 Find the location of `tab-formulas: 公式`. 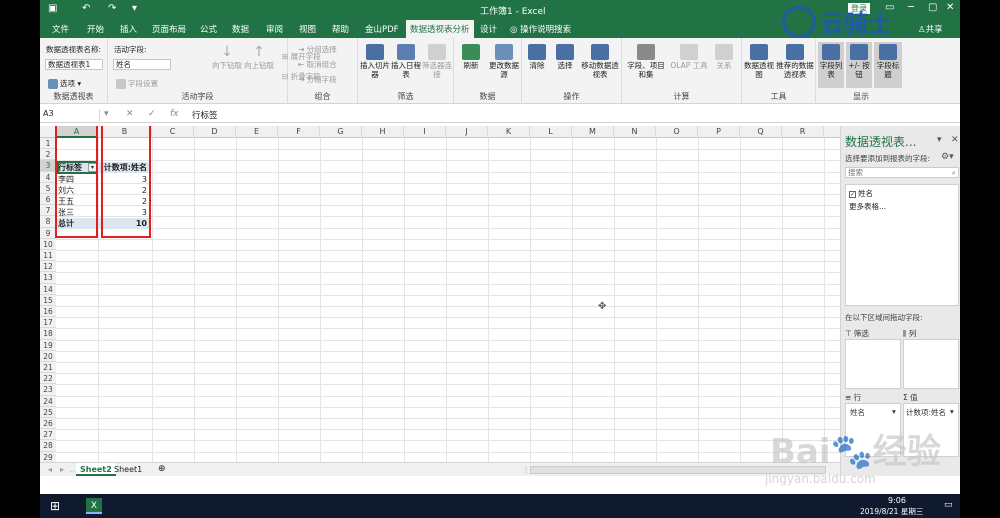

tab-formulas: 公式 is located at coordinates (208, 29).